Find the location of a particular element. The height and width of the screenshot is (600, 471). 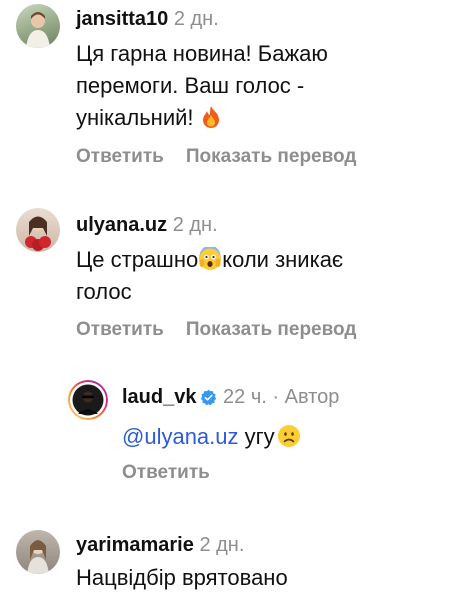

mention-link: @ulyana.uz is located at coordinates (180, 436).